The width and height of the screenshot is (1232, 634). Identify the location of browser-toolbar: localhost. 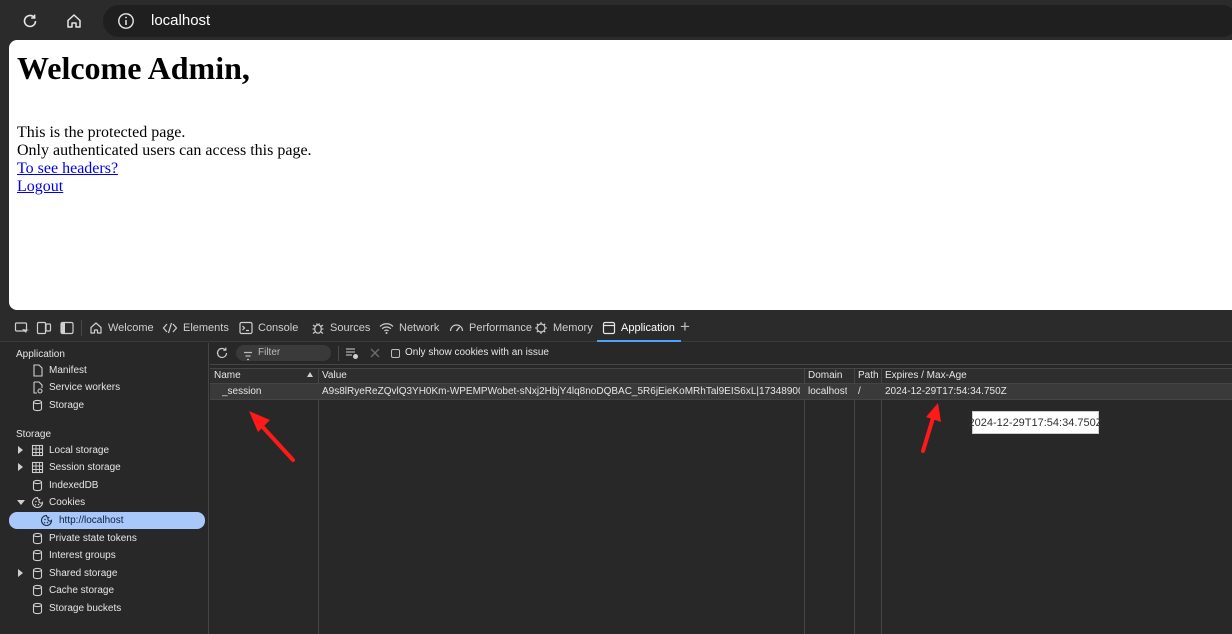
(616, 20).